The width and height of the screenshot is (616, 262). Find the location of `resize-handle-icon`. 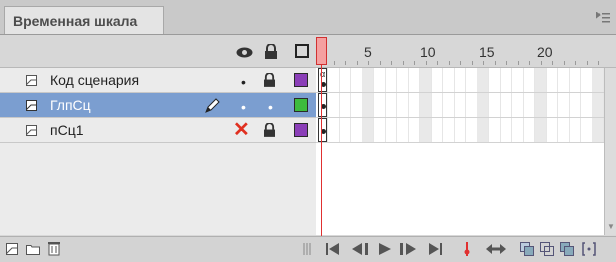

resize-handle-icon is located at coordinates (307, 249).